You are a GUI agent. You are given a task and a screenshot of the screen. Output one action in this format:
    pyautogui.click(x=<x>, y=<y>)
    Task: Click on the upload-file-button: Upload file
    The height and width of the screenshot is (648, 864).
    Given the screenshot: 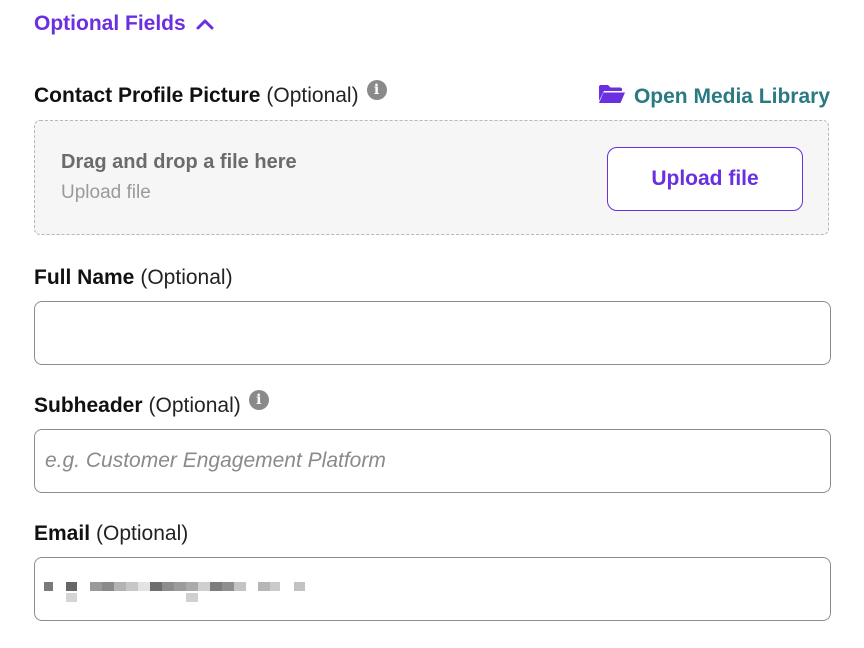 What is the action you would take?
    pyautogui.click(x=705, y=179)
    